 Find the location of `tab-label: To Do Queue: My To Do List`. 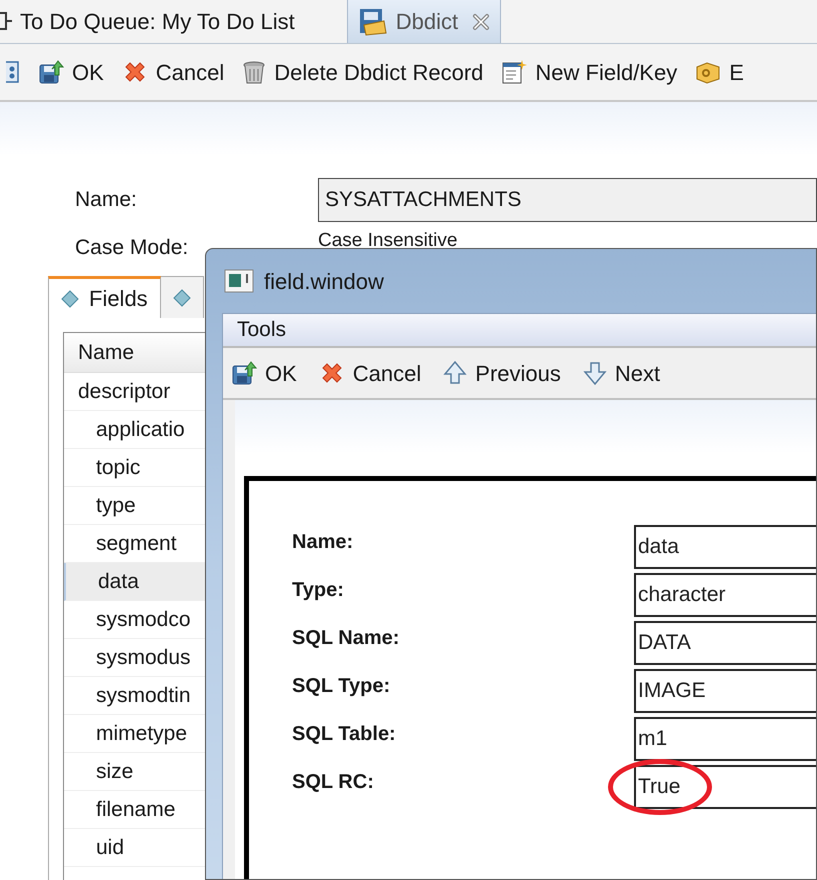

tab-label: To Do Queue: My To Do List is located at coordinates (157, 22).